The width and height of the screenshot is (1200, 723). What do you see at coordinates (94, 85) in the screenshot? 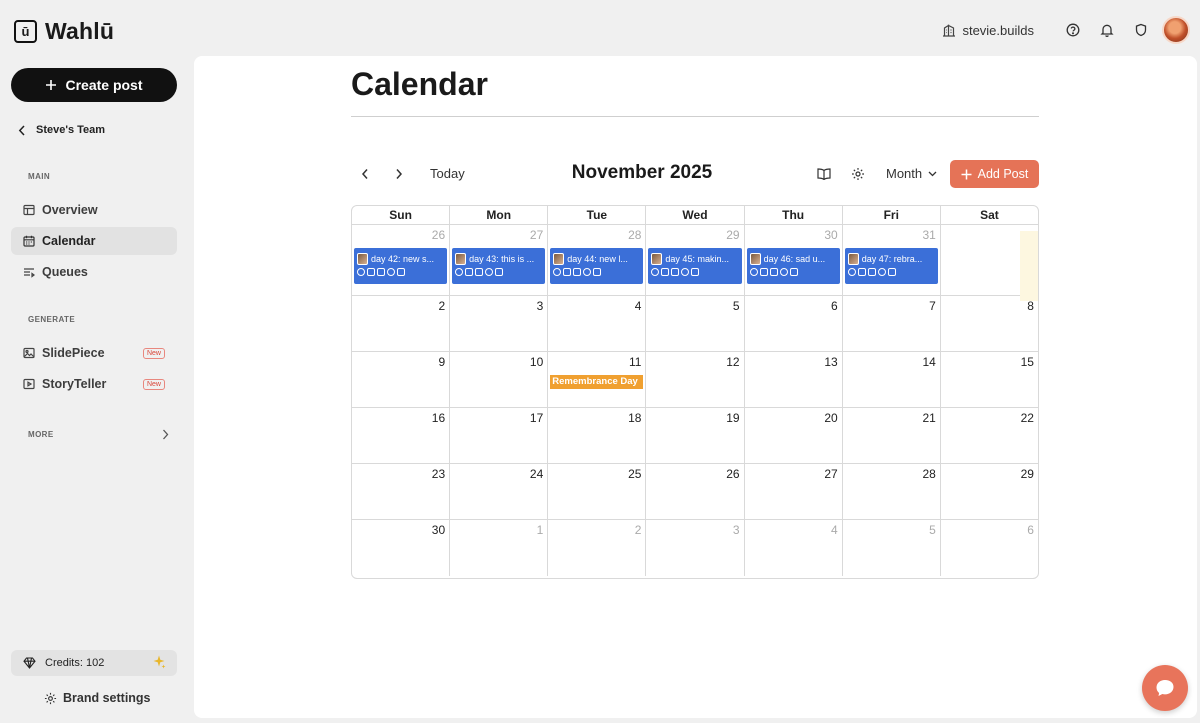
I see `create-post-button: Create post` at bounding box center [94, 85].